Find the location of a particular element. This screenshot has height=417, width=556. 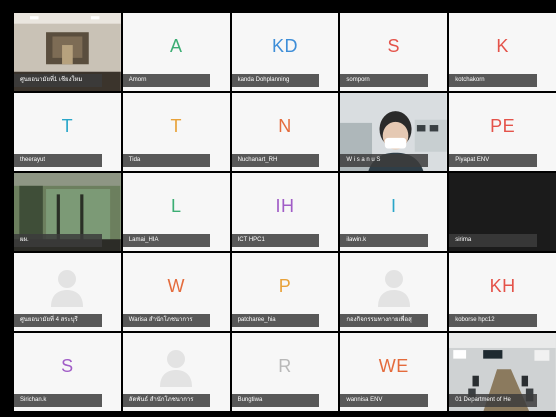

participant-name-label: koborse hpc12 is located at coordinates (493, 320).